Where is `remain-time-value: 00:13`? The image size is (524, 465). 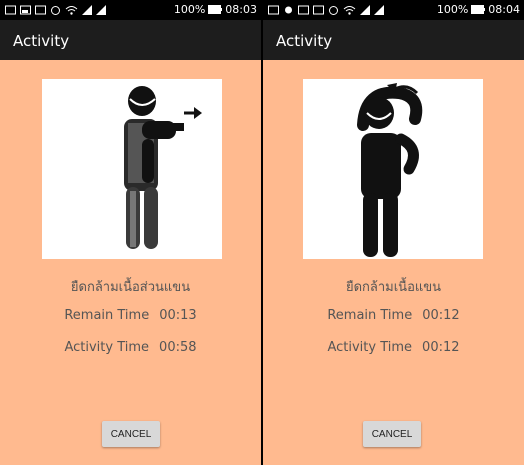
remain-time-value: 00:13 is located at coordinates (178, 315).